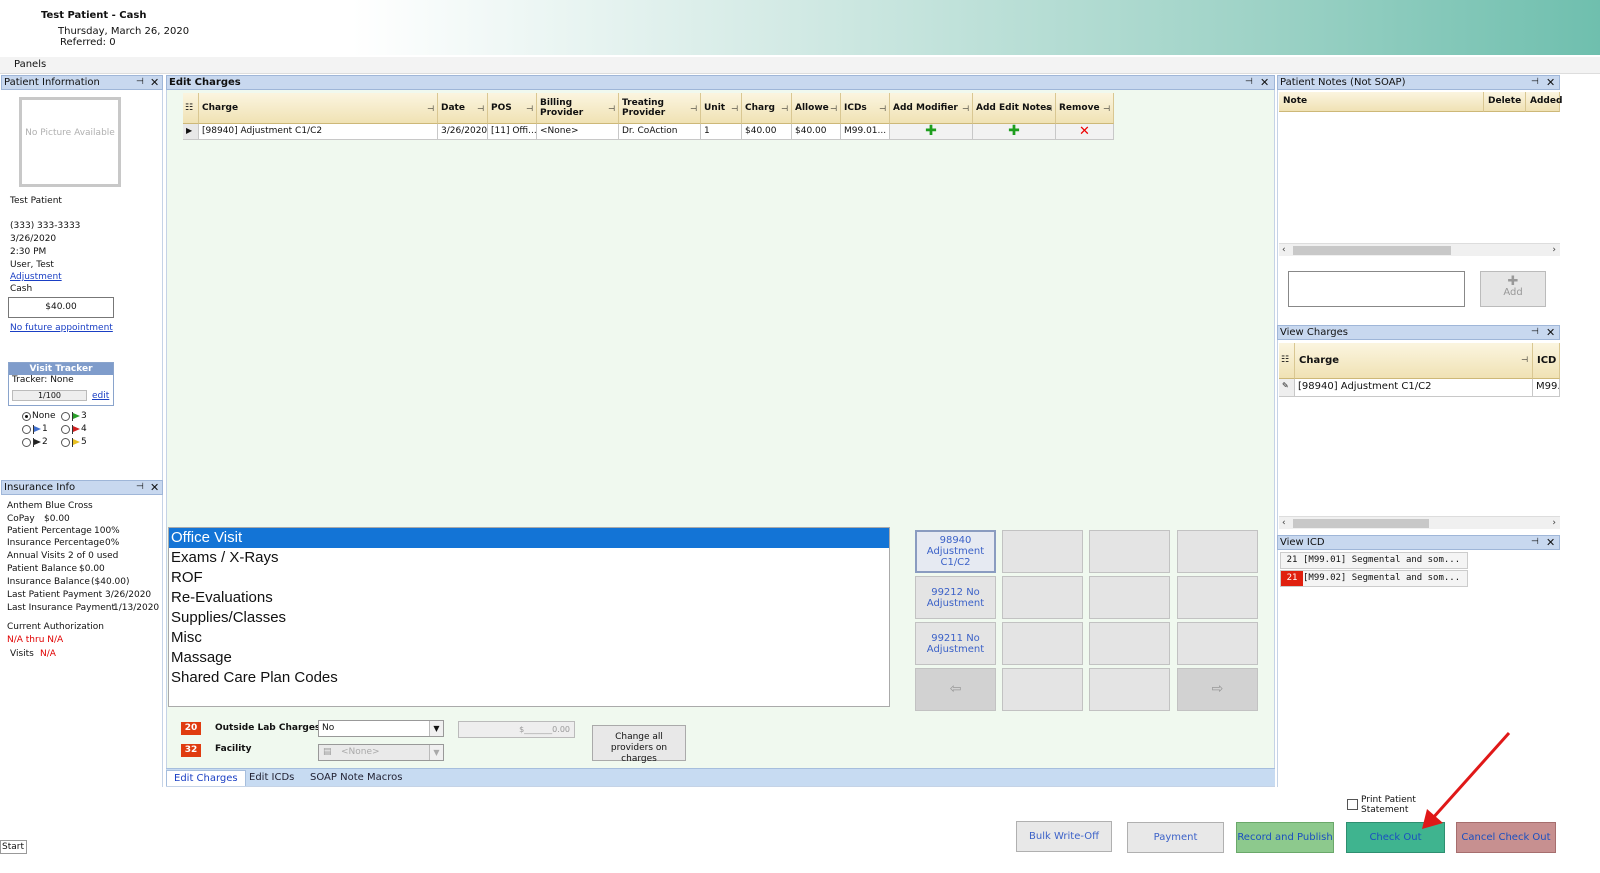  I want to click on remove-charge-button: ✕, so click(1085, 132).